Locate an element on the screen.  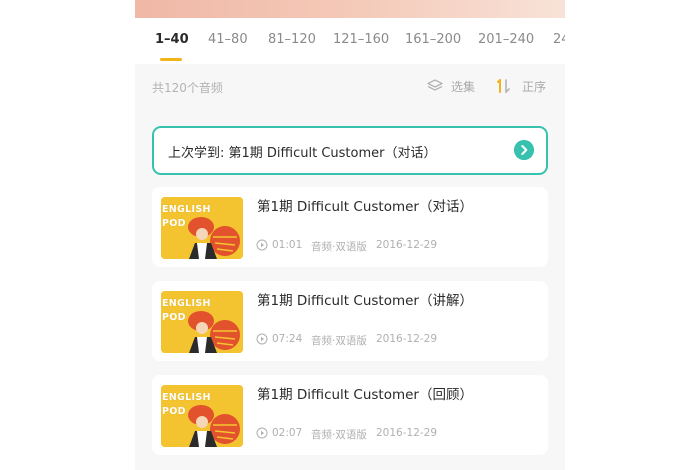
tab-range-3: 81–120 is located at coordinates (292, 39).